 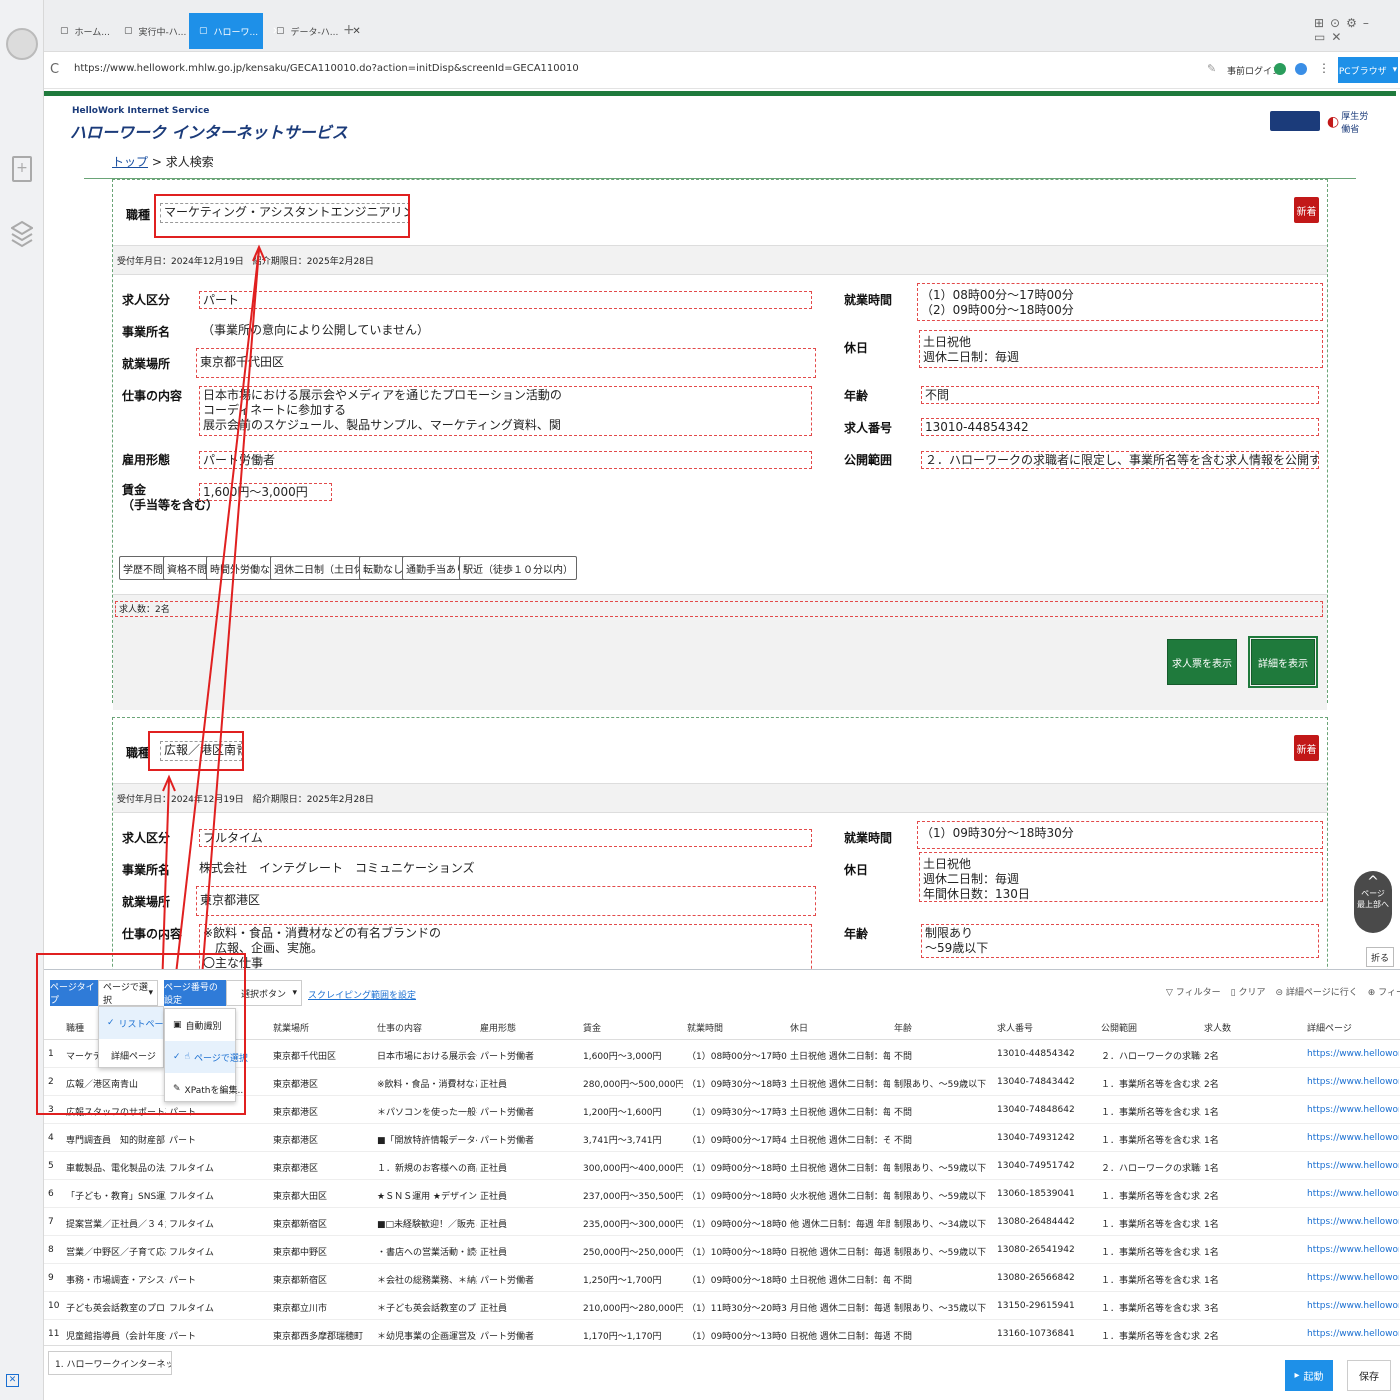 I want to click on job-dates: 受付年月日：2024年12月19日 紹介期限日：2025年2月28日, so click(x=245, y=262).